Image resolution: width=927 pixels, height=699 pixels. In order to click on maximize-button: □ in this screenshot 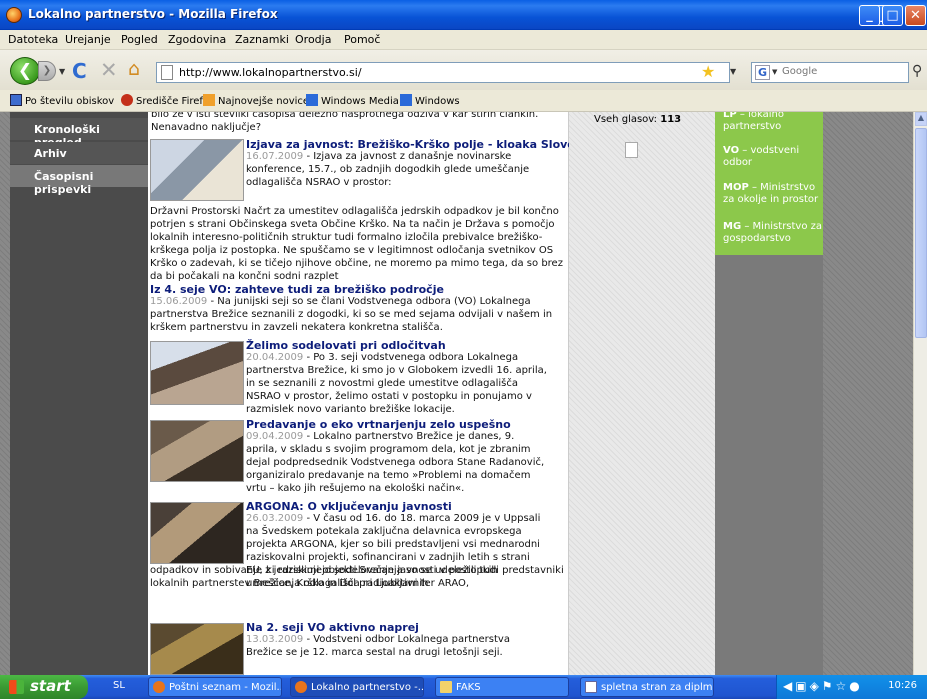, I will do `click(892, 15)`.